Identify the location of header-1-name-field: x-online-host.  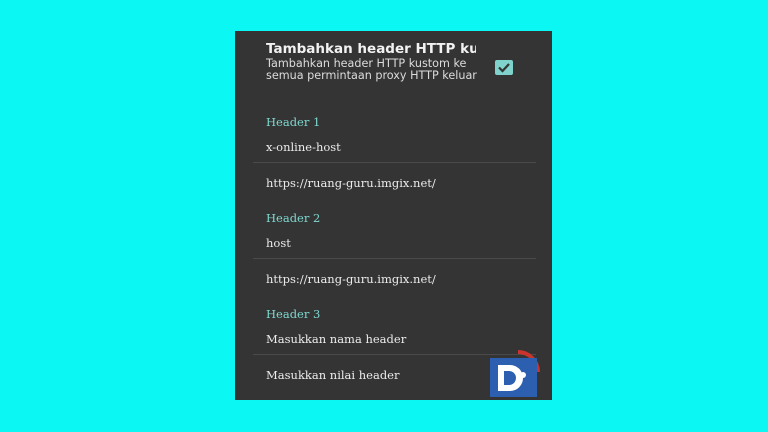
(303, 147).